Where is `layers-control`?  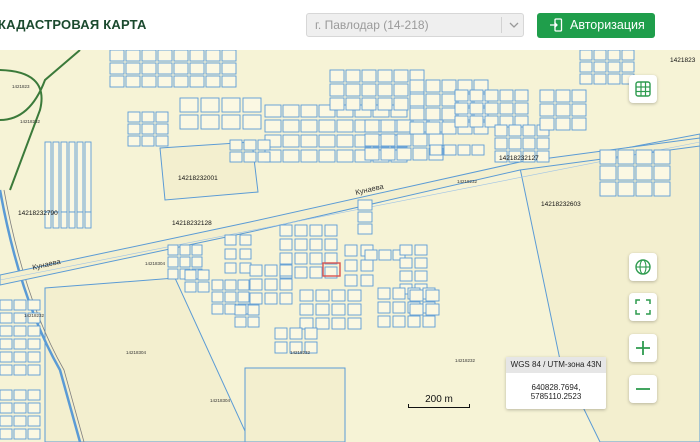 layers-control is located at coordinates (643, 89).